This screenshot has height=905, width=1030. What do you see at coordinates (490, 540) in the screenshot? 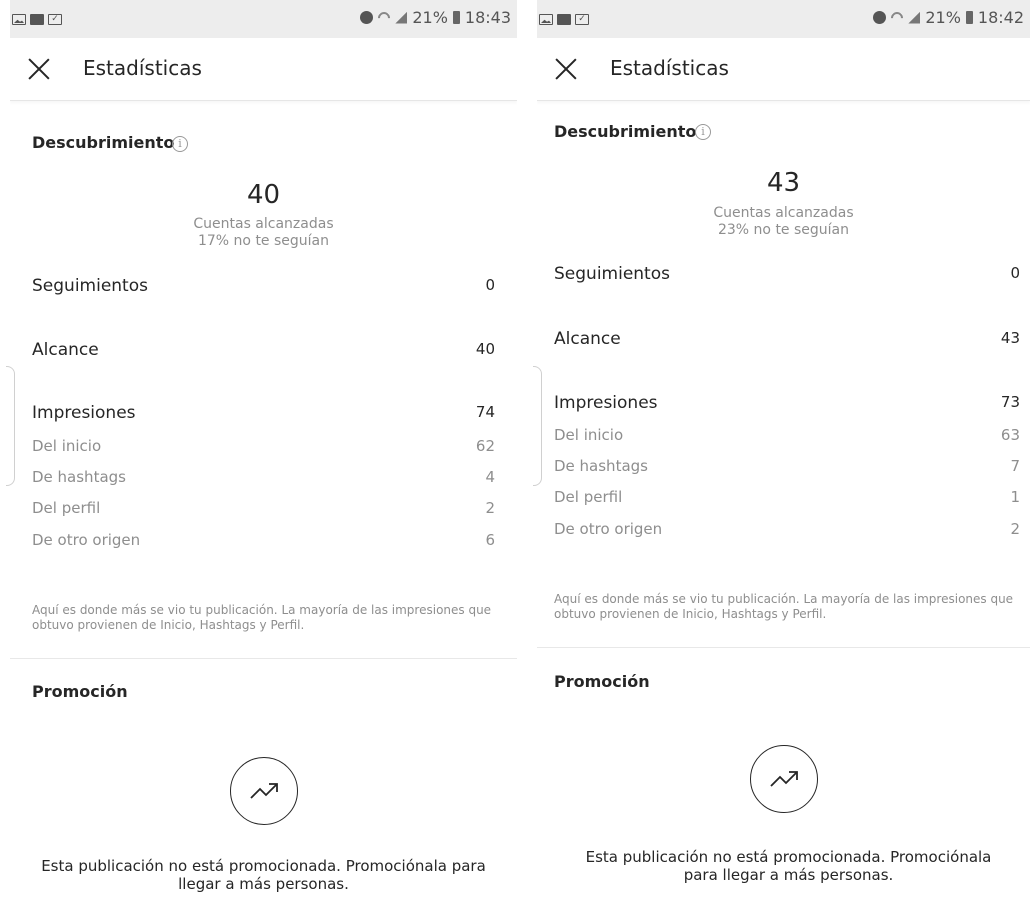
I see `source-value: 6` at bounding box center [490, 540].